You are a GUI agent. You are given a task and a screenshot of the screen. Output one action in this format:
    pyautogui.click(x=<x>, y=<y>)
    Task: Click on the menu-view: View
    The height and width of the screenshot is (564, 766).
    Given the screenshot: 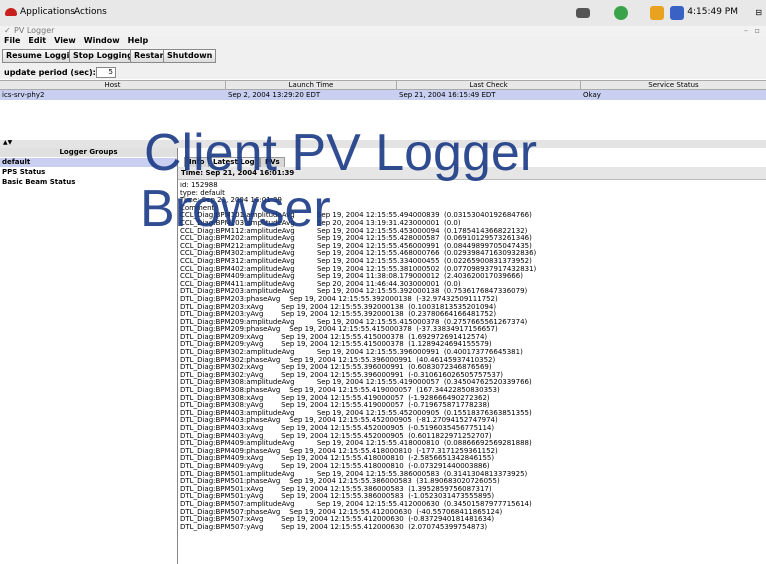 What is the action you would take?
    pyautogui.click(x=65, y=40)
    